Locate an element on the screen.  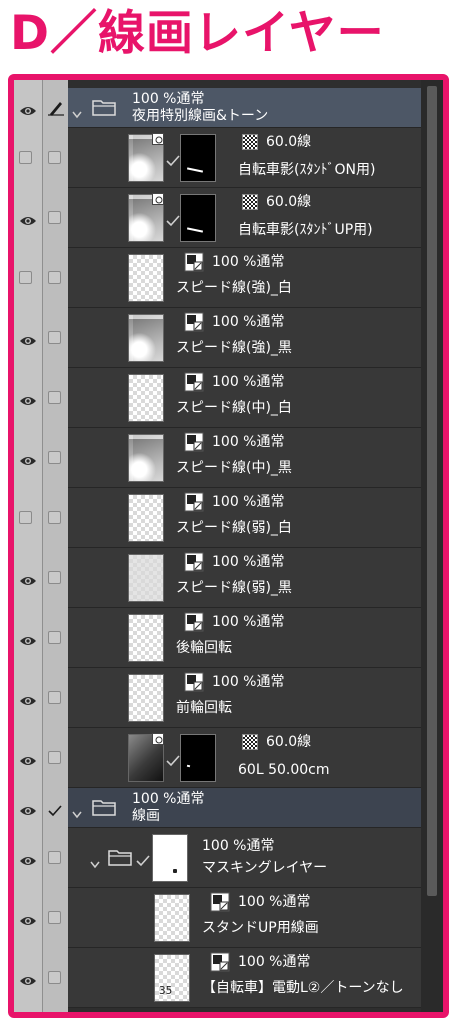
mask-dot is located at coordinates (175, 871).